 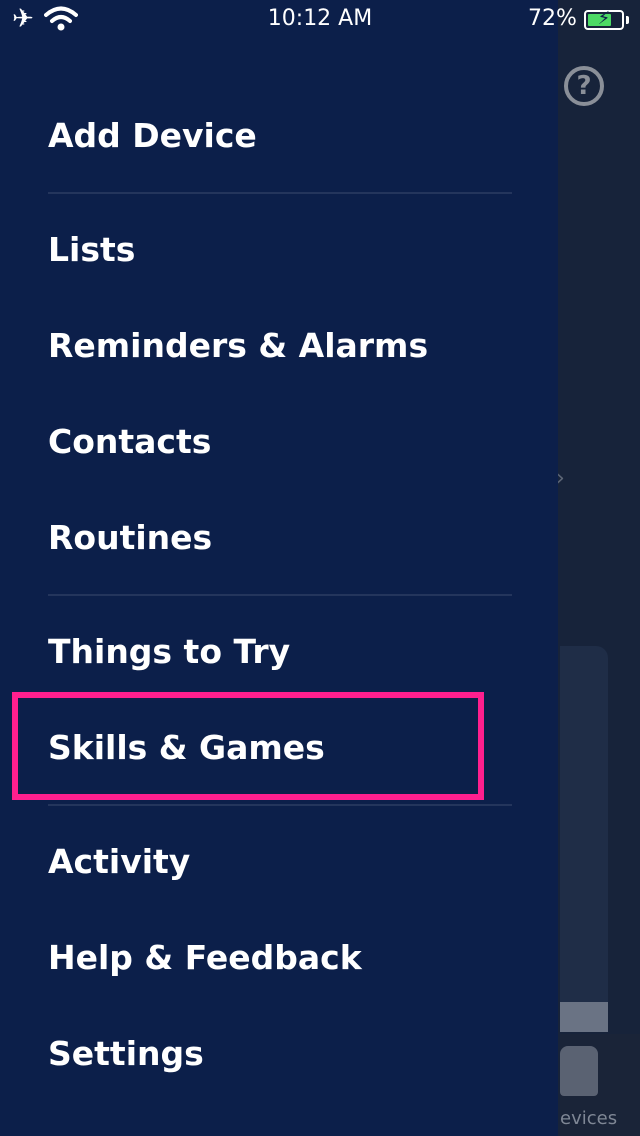 What do you see at coordinates (248, 746) in the screenshot?
I see `highlight-box` at bounding box center [248, 746].